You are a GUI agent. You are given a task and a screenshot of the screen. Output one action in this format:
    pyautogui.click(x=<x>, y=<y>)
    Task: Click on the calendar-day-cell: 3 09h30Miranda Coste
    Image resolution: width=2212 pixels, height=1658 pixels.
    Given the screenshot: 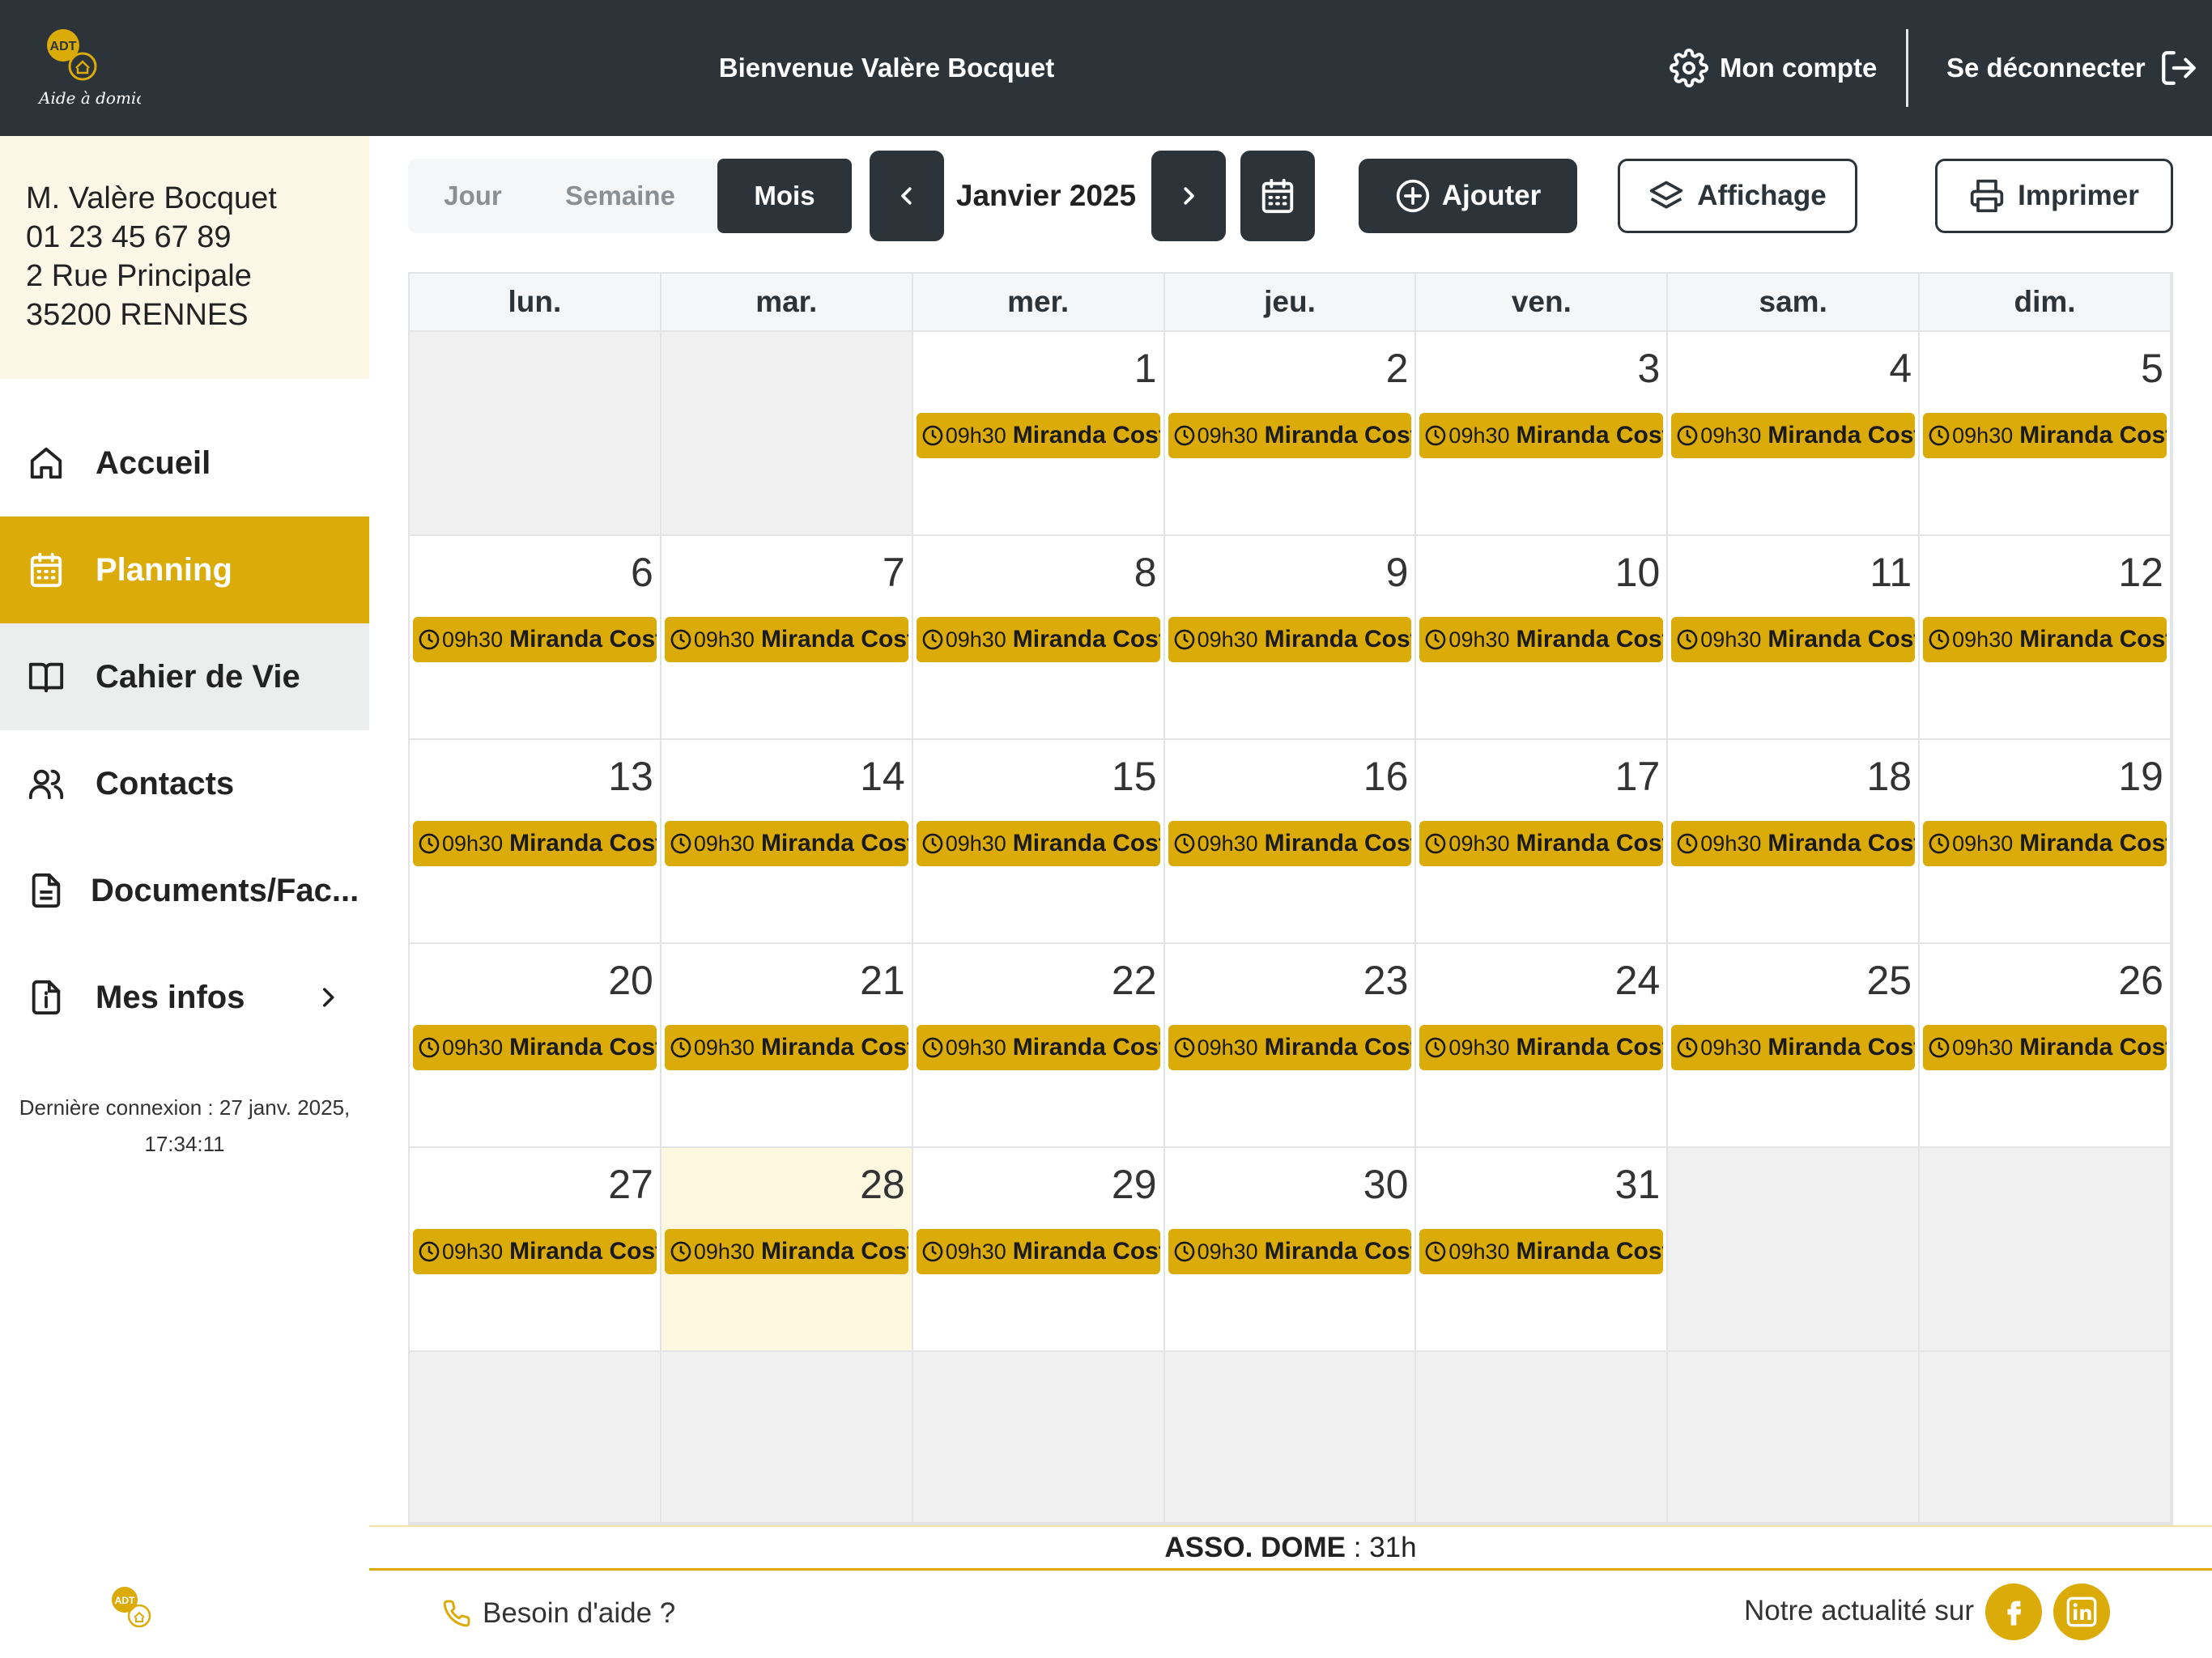 What is the action you would take?
    pyautogui.click(x=1542, y=434)
    